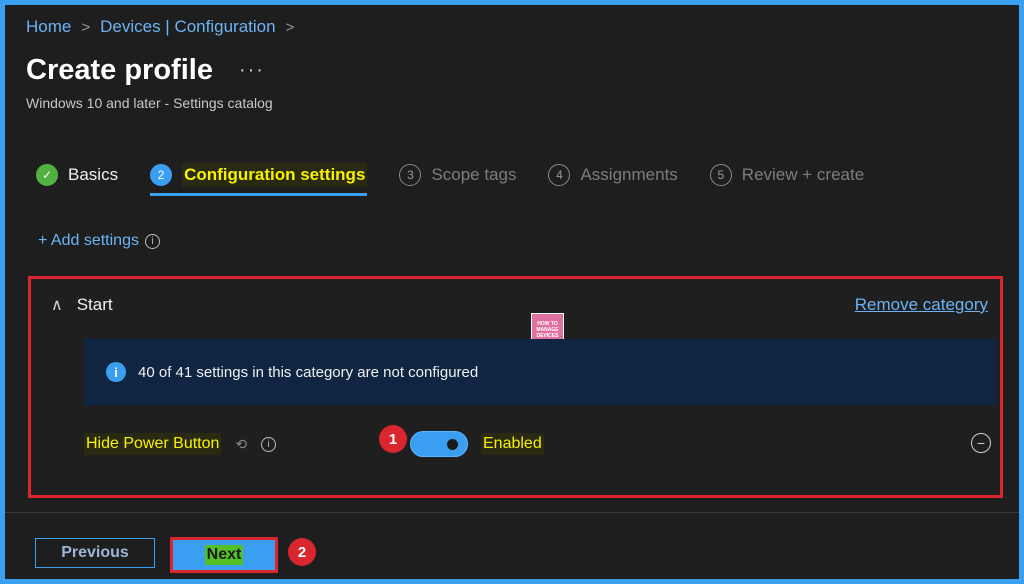  I want to click on tab-basics: ✓ Basics, so click(77, 175).